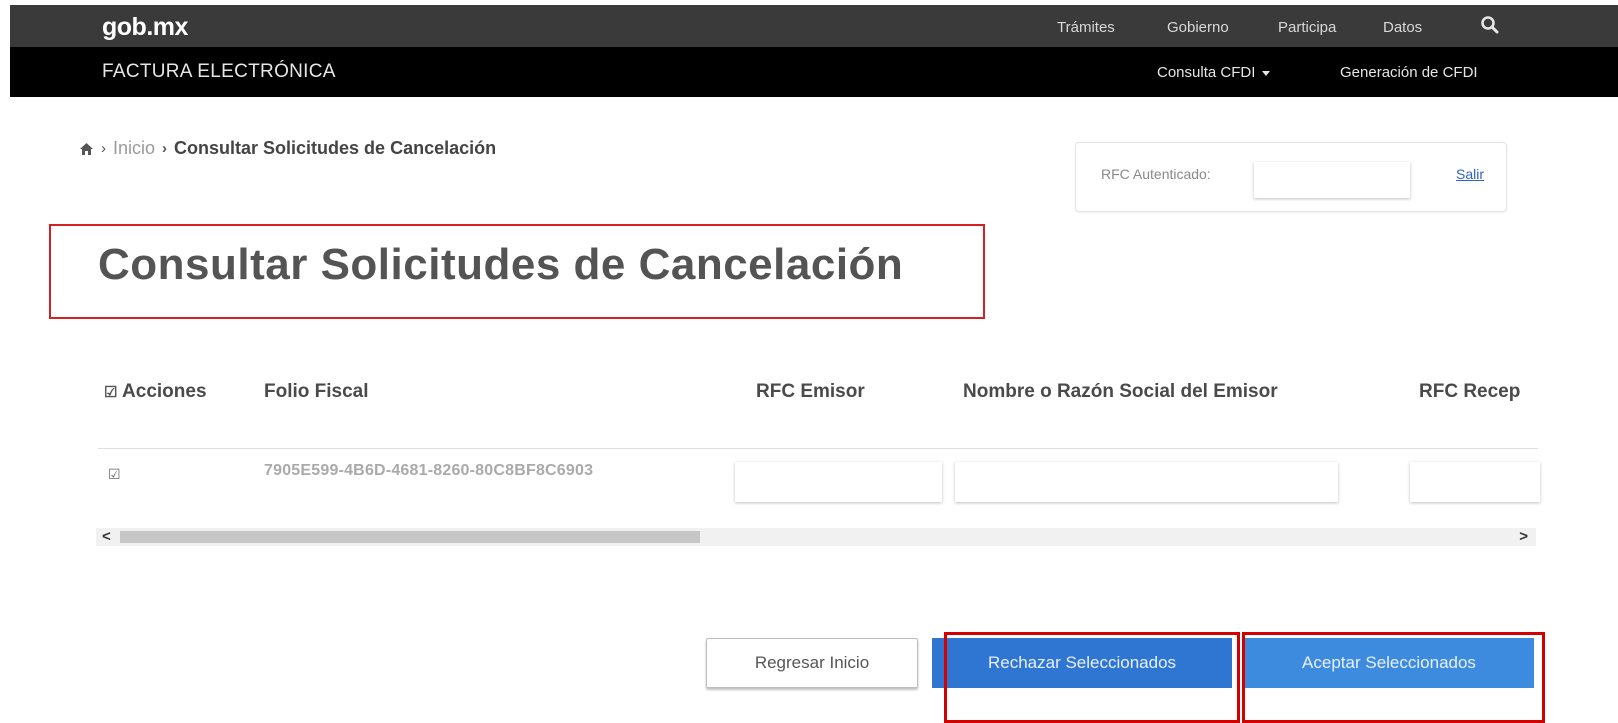 This screenshot has height=723, width=1618. I want to click on gobmx-logo: gob.mx, so click(145, 27).